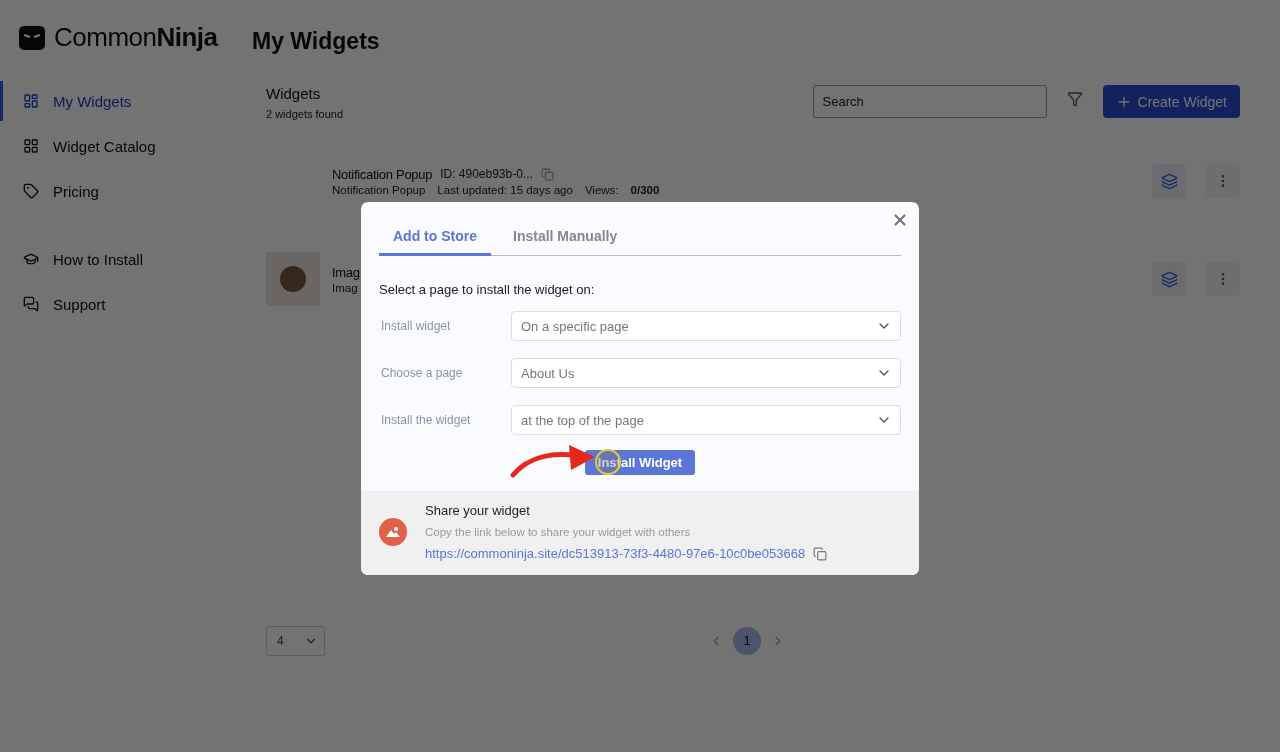 The height and width of the screenshot is (752, 1280). What do you see at coordinates (294, 93) in the screenshot?
I see `section-title: Widgets` at bounding box center [294, 93].